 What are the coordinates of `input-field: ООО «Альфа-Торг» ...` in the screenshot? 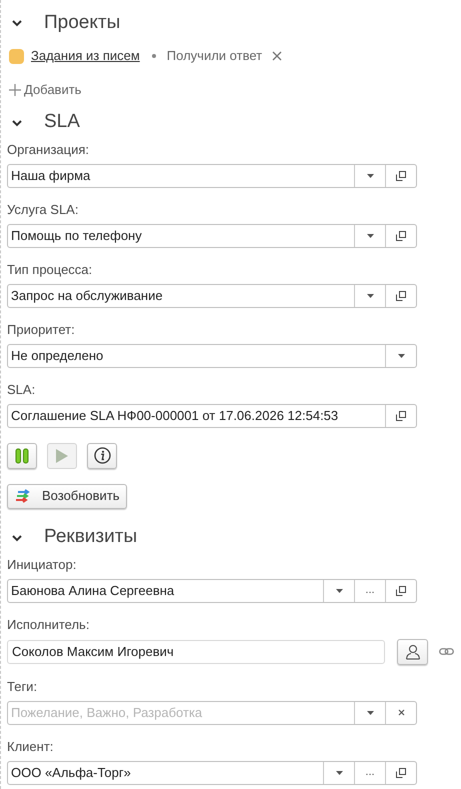 It's located at (212, 772).